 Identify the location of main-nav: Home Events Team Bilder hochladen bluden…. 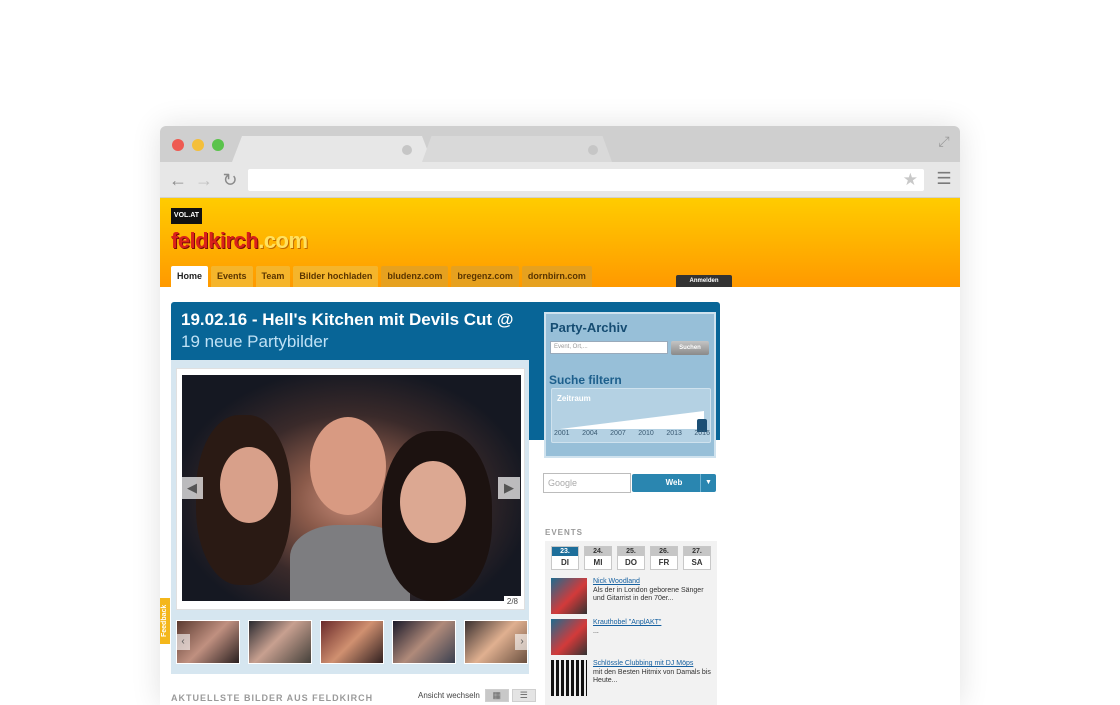
(381, 276).